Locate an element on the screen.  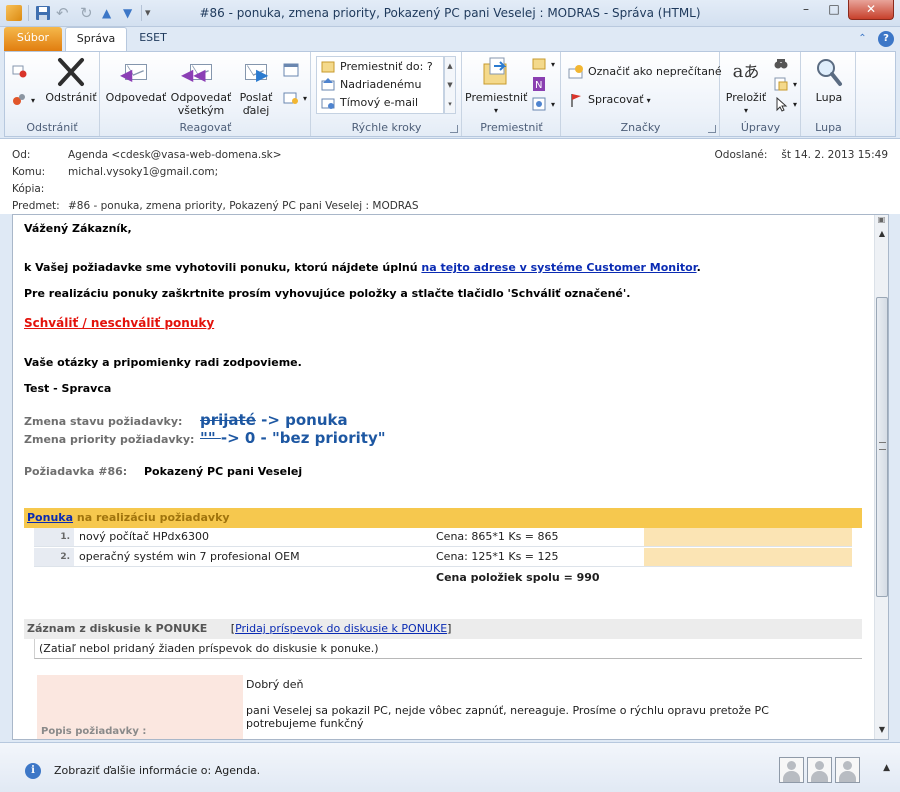
scroll-thumb is located at coordinates (882, 447).